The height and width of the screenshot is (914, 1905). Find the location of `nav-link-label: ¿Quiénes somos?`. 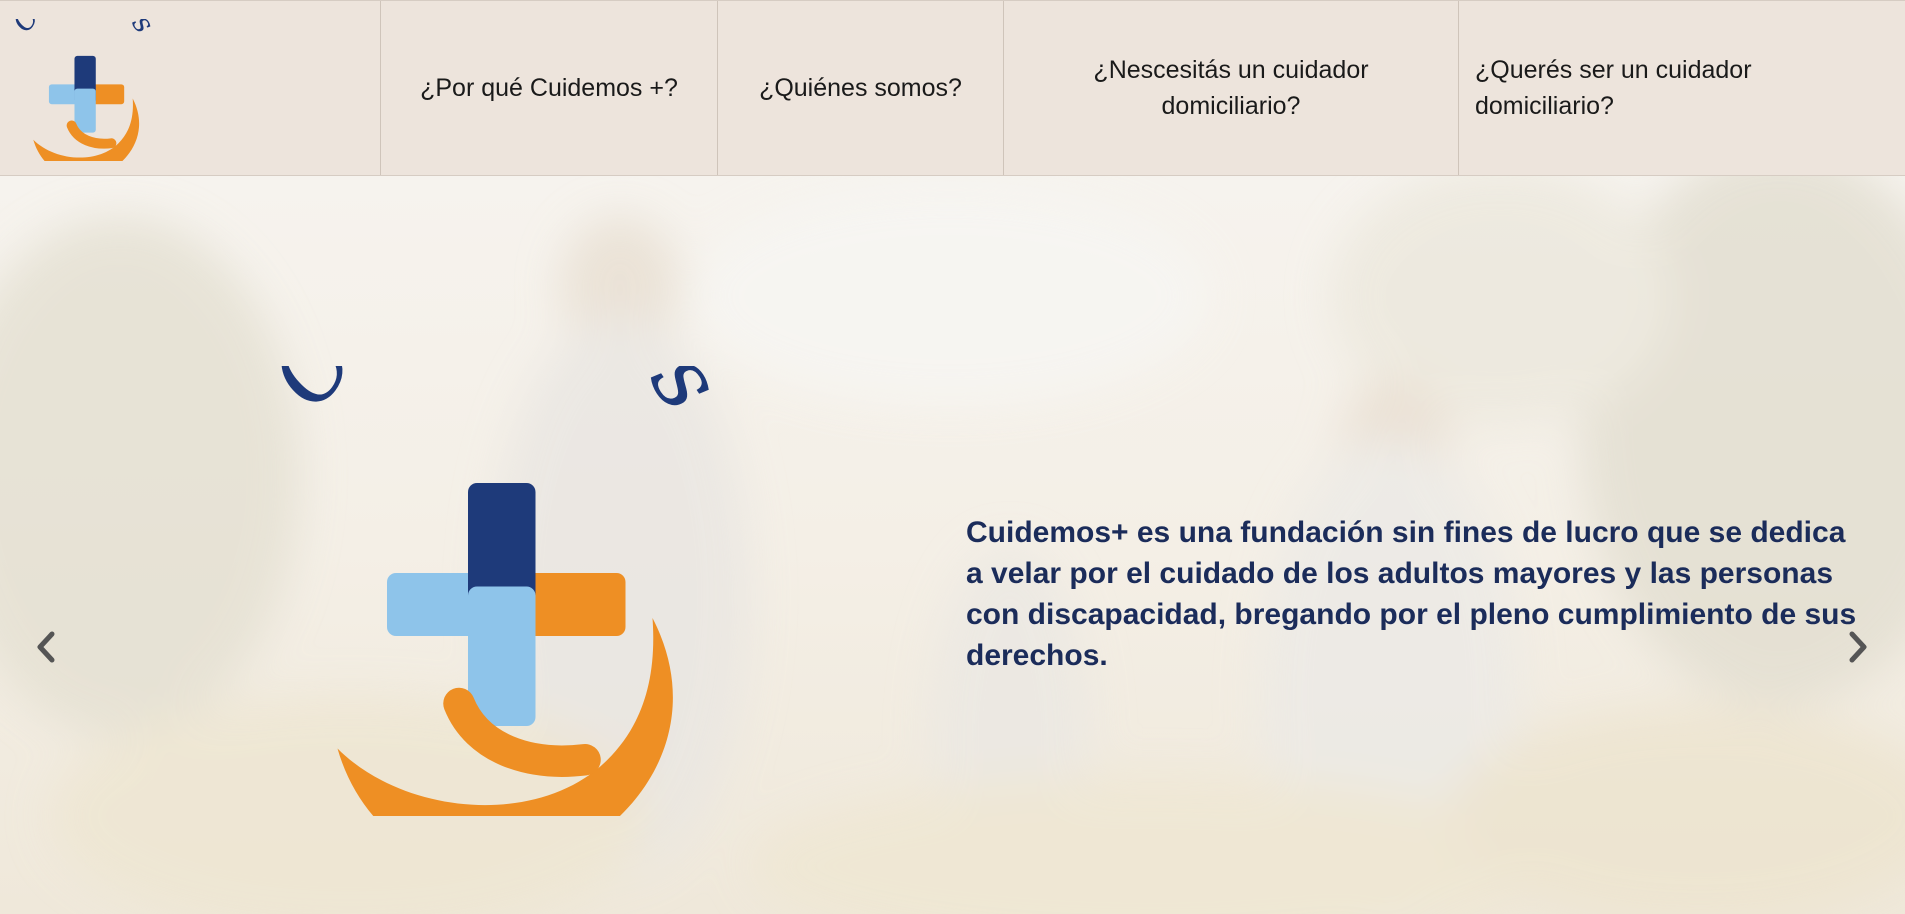

nav-link-label: ¿Quiénes somos? is located at coordinates (860, 88).